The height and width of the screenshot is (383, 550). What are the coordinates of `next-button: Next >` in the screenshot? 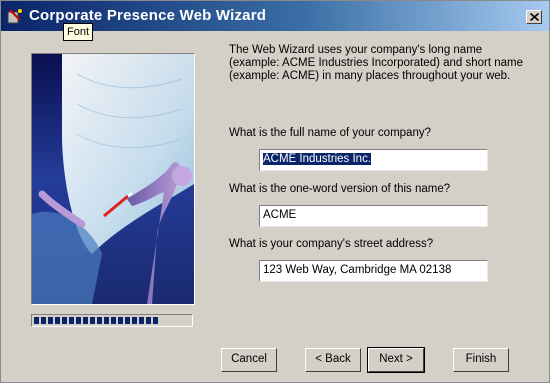 It's located at (396, 360).